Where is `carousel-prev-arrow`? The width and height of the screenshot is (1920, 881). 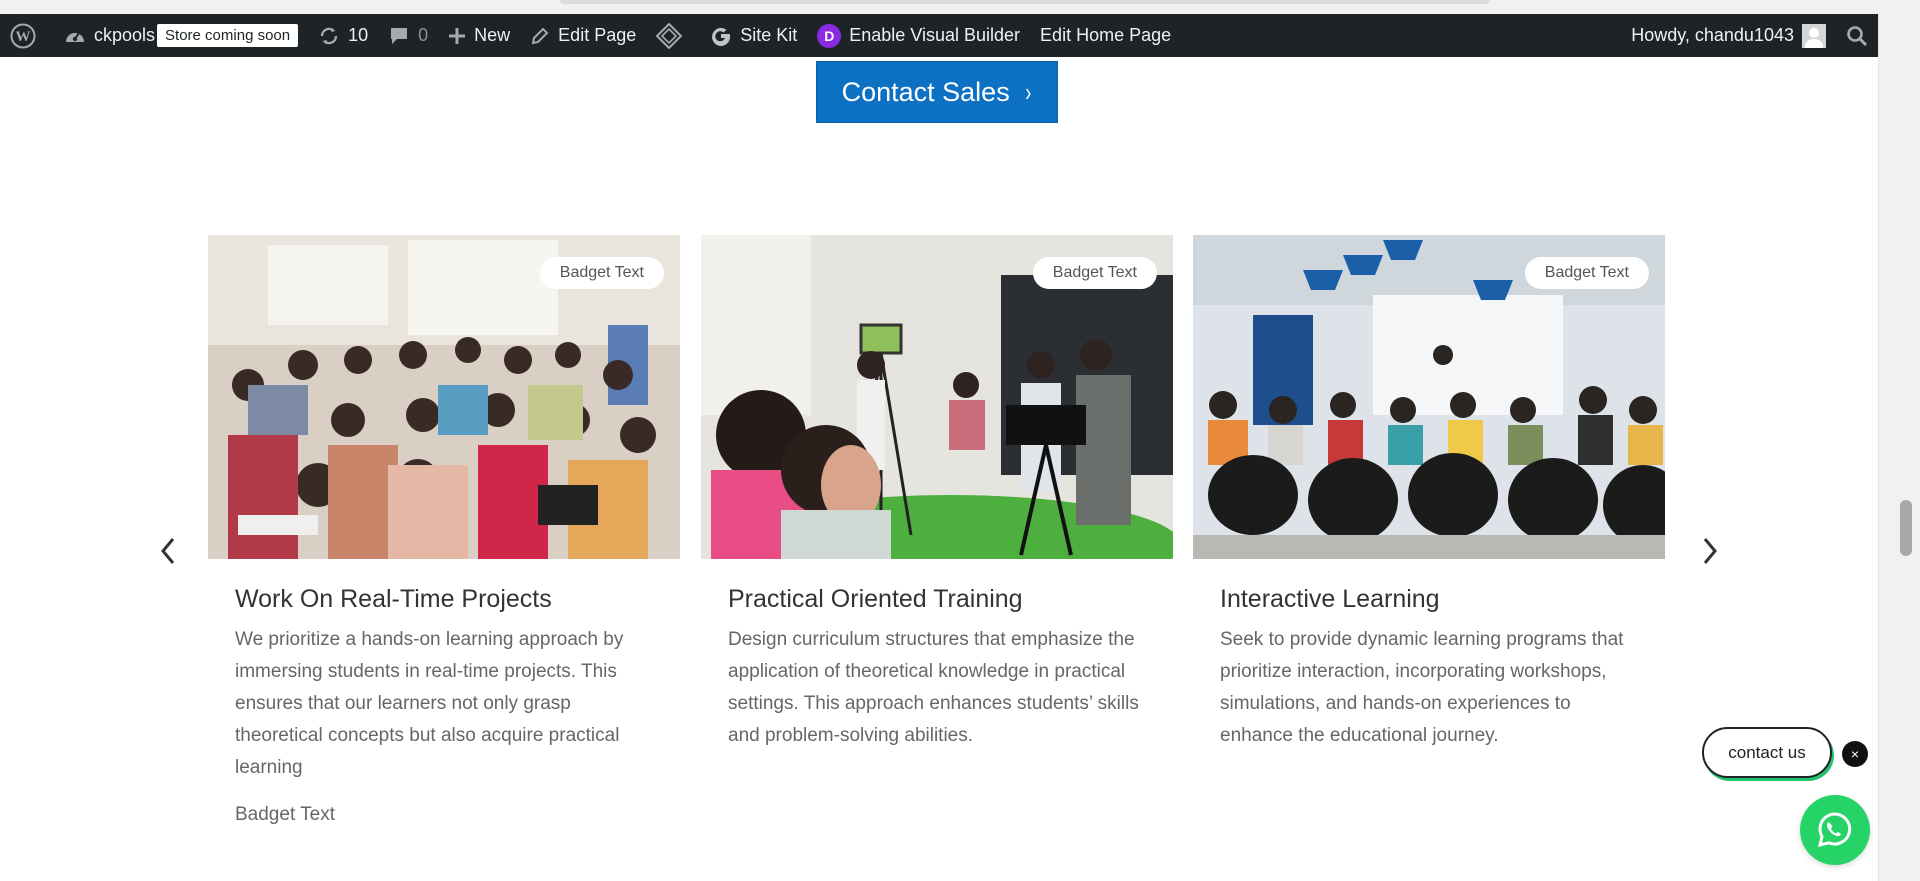
carousel-prev-arrow is located at coordinates (168, 551).